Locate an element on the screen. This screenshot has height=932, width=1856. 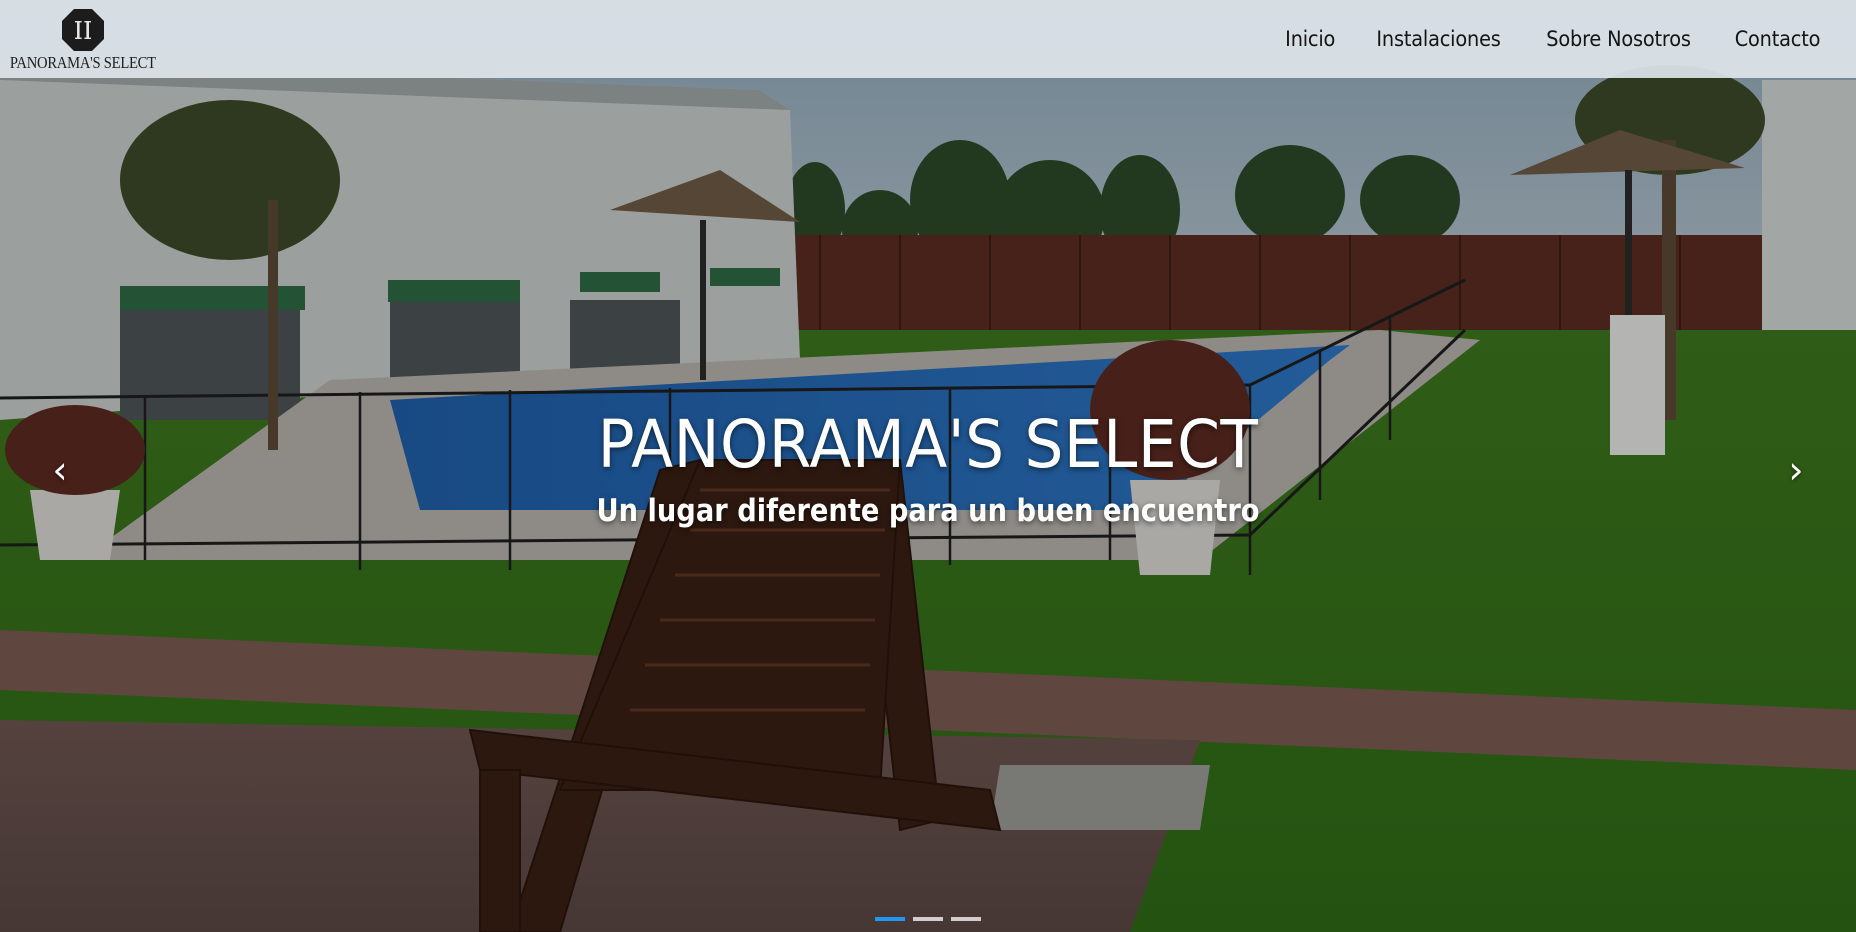
brand-logo-text: PANORAMA'S SELECT is located at coordinates (83, 62).